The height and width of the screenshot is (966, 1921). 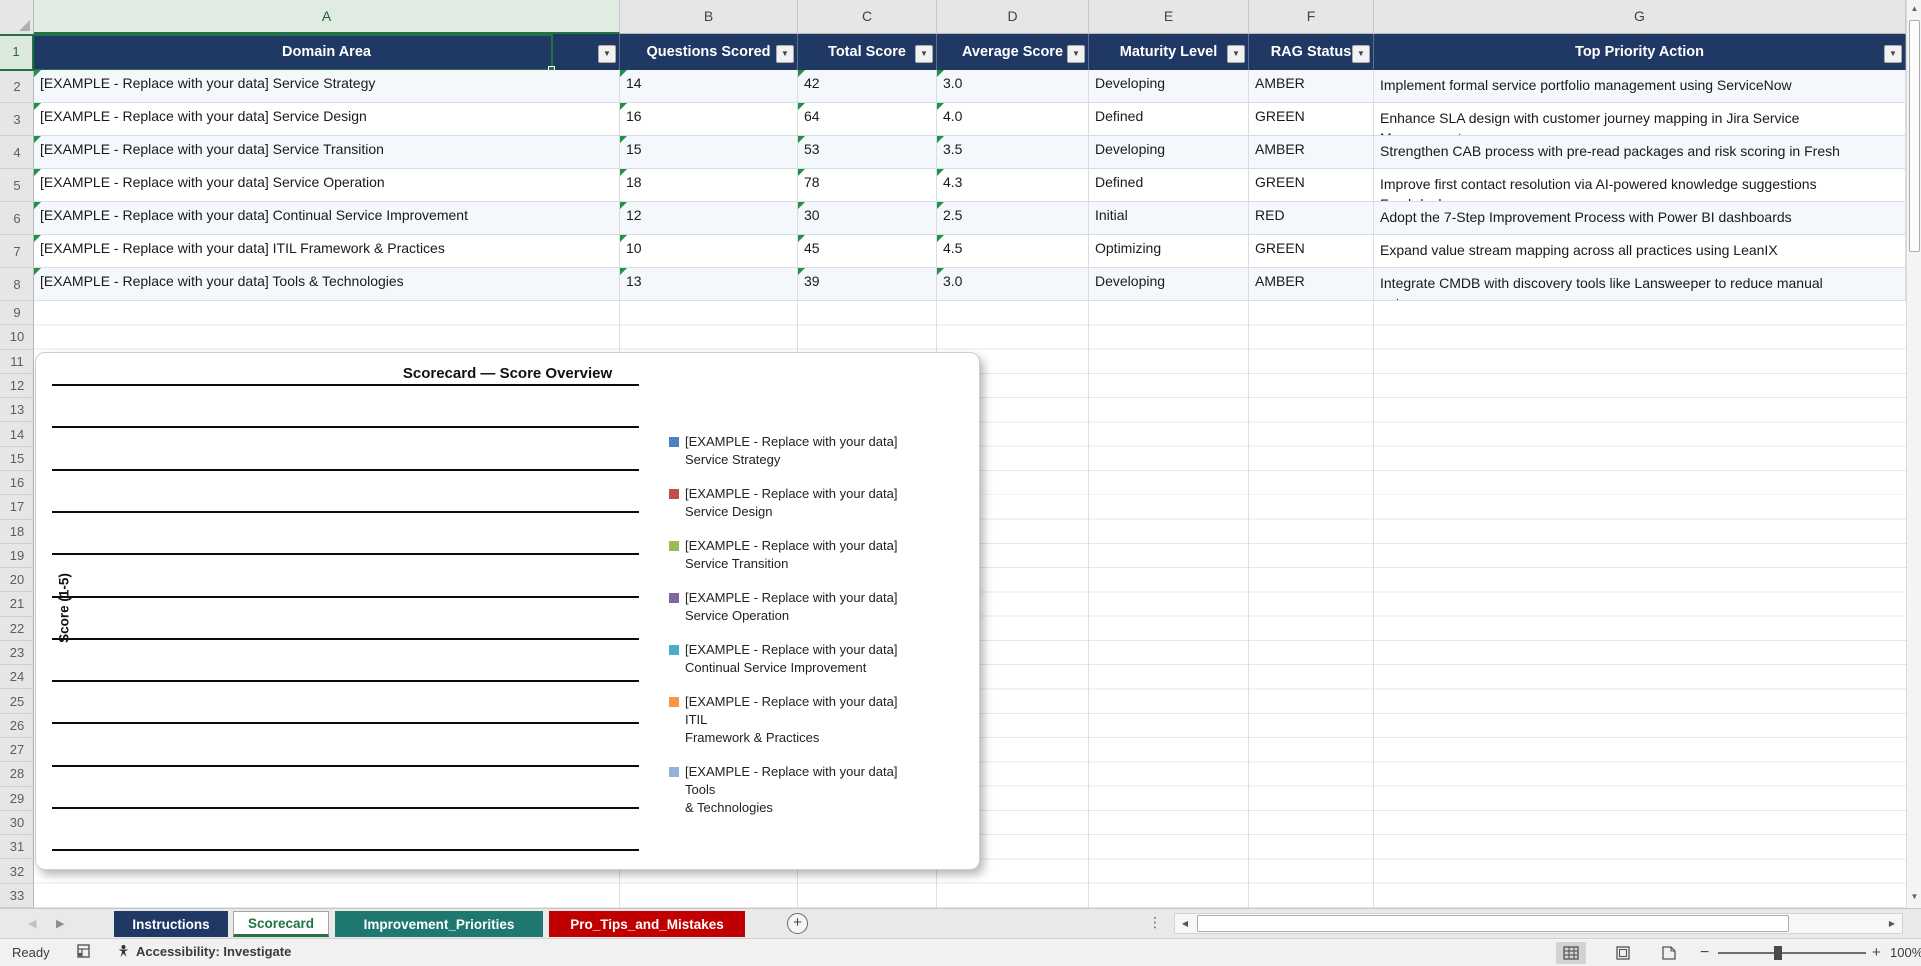 What do you see at coordinates (17, 774) in the screenshot?
I see `row-header-28: 28` at bounding box center [17, 774].